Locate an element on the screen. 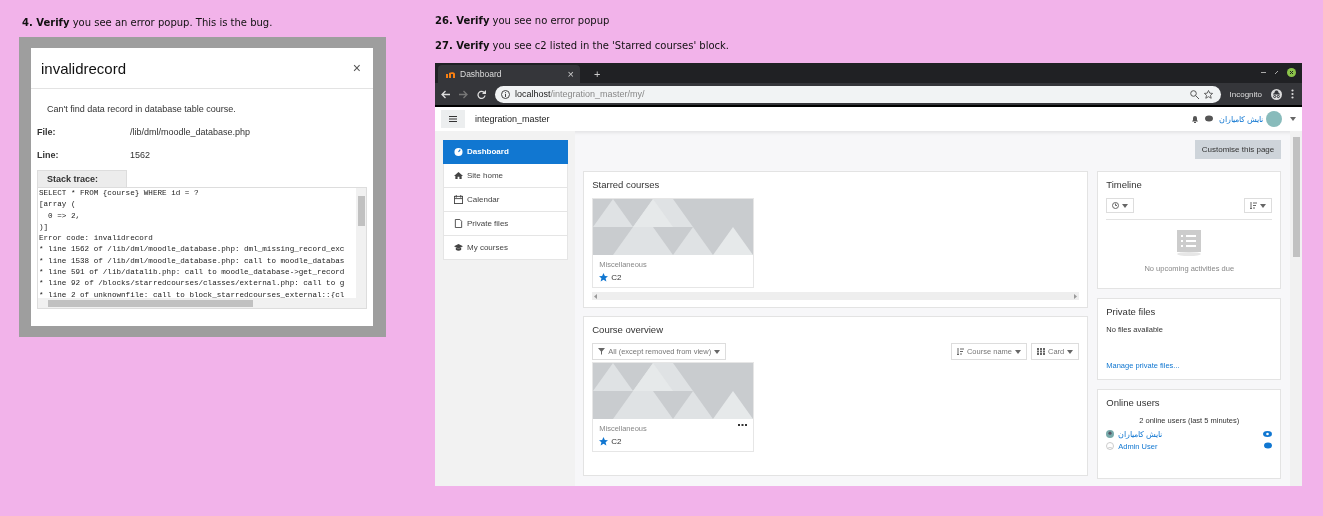 This screenshot has width=1323, height=516. cap-icon is located at coordinates (458, 247).